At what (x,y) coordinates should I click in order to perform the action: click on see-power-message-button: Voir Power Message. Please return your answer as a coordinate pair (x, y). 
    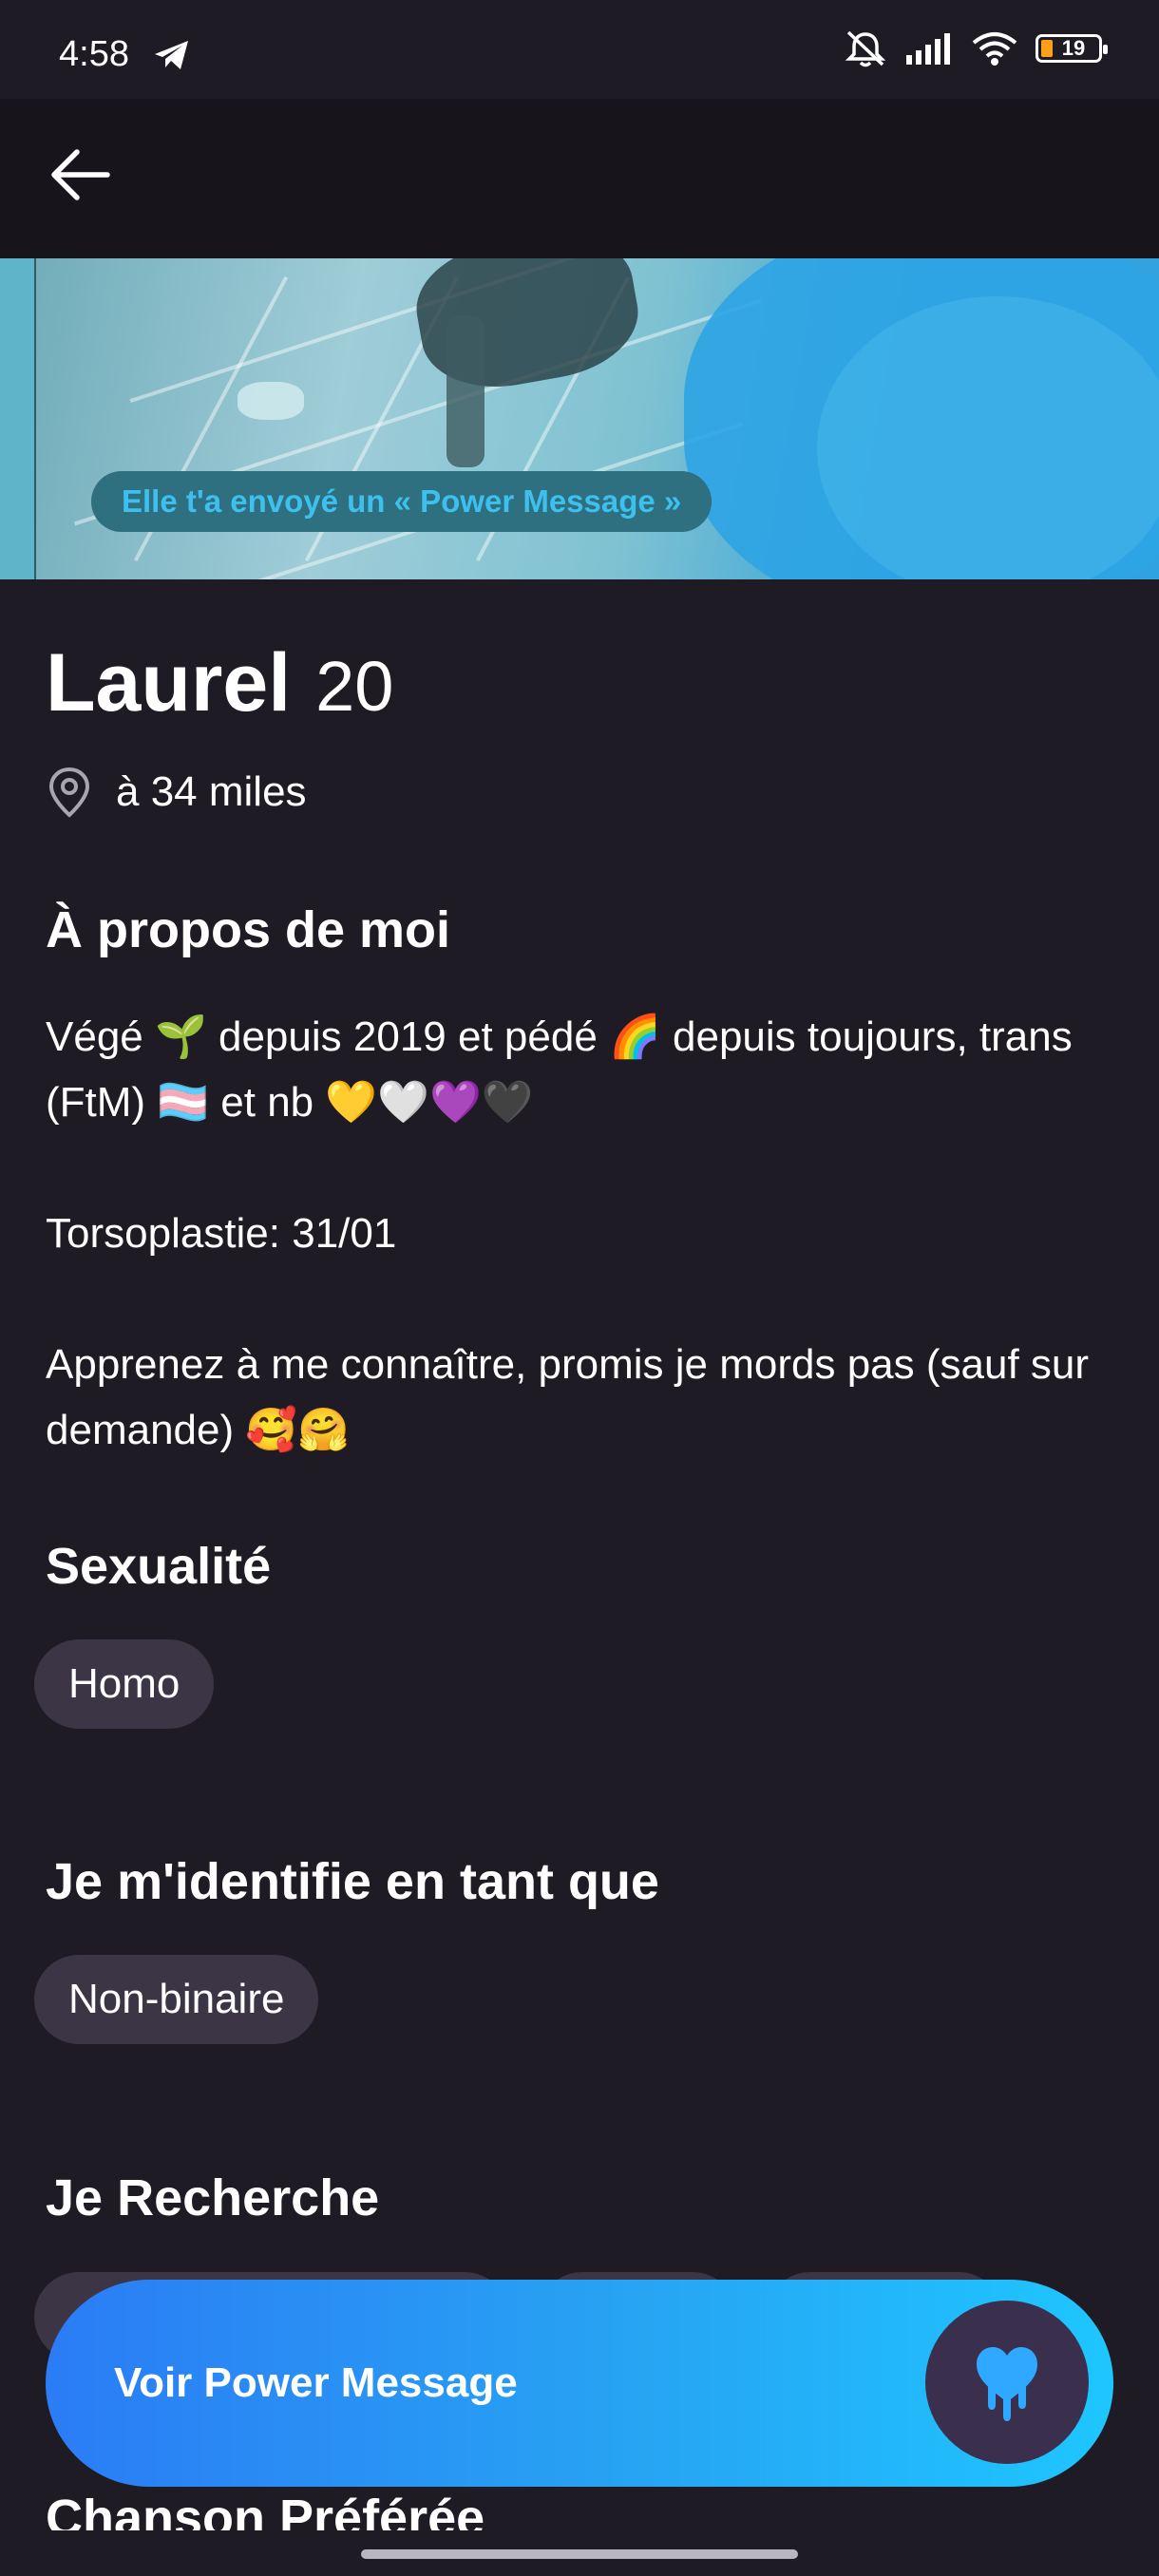
    Looking at the image, I should click on (579, 2383).